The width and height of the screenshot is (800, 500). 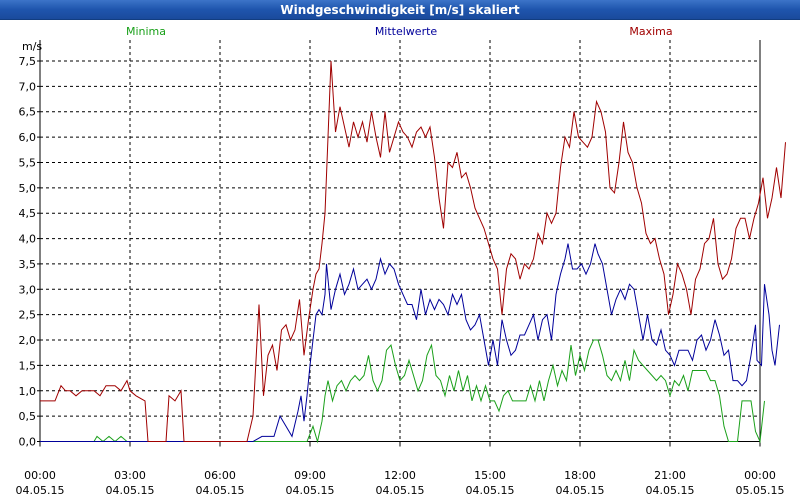 What do you see at coordinates (670, 475) in the screenshot?
I see `x-tick-time: 21:00` at bounding box center [670, 475].